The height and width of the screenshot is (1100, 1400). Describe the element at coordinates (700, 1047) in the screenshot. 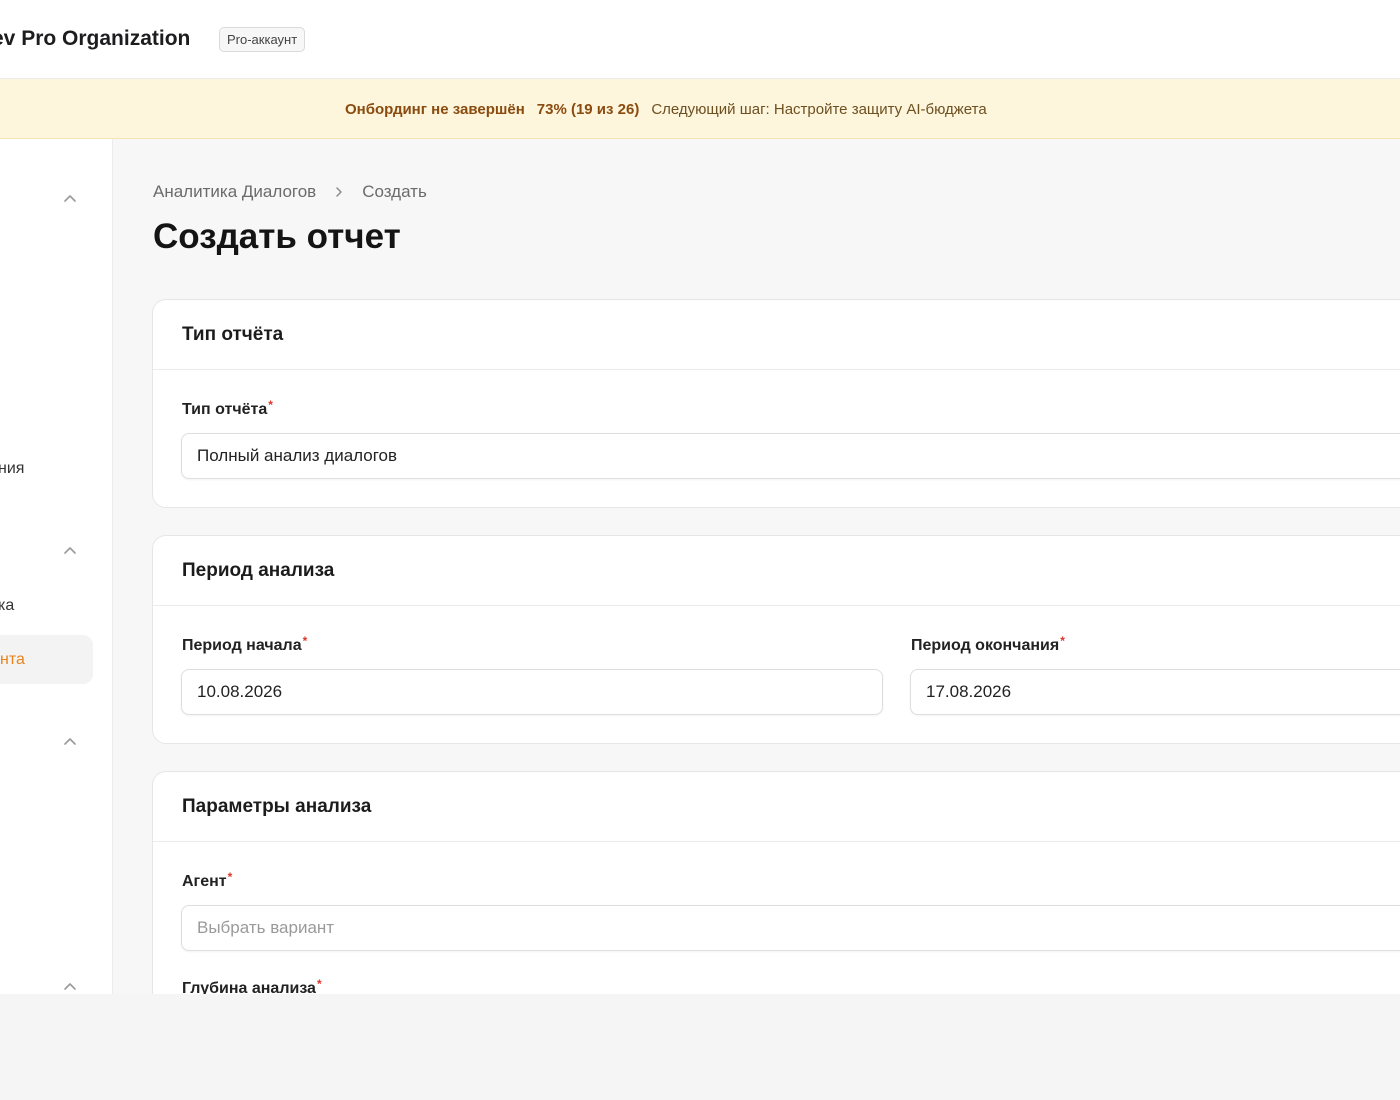

I see `below-viewport-area` at that location.